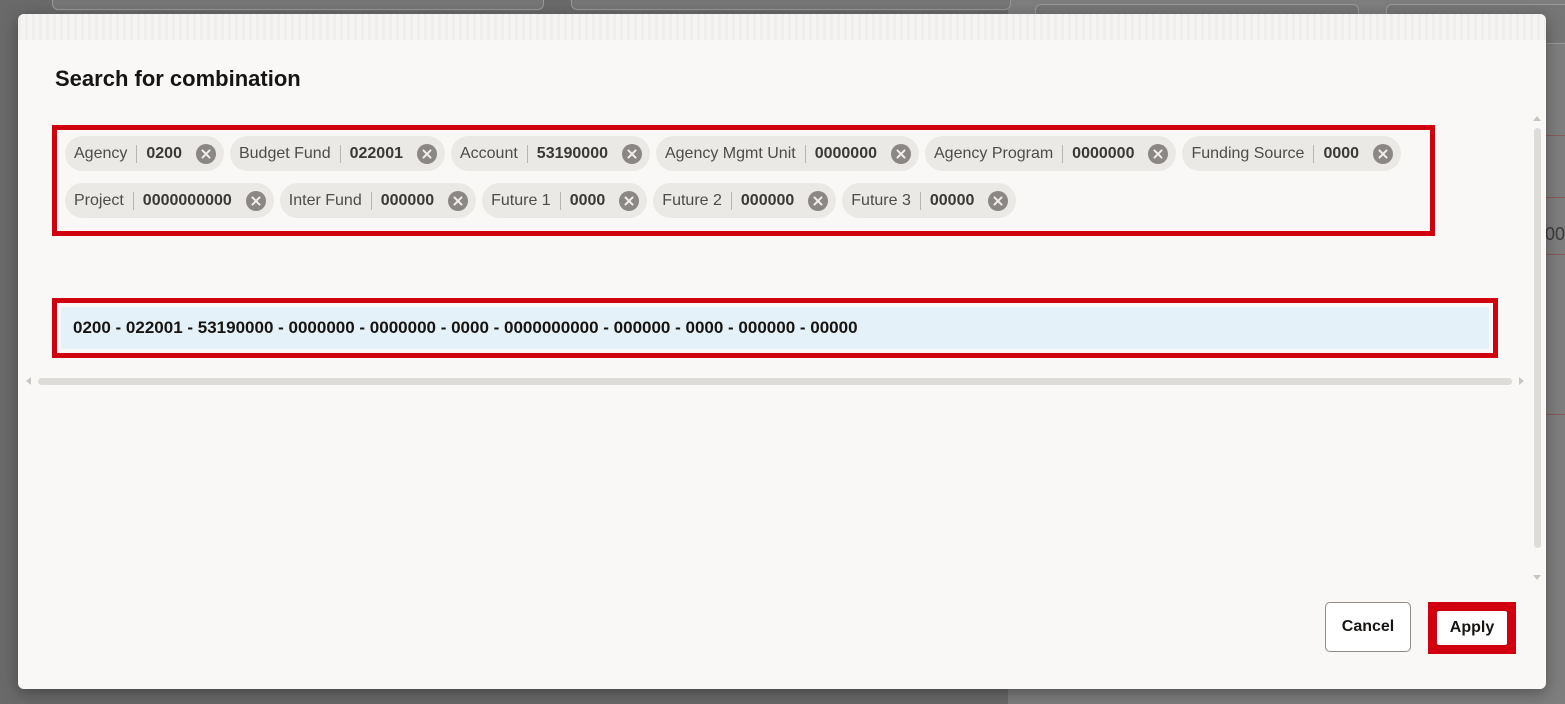  I want to click on filter-chip: Account 53190000, so click(550, 153).